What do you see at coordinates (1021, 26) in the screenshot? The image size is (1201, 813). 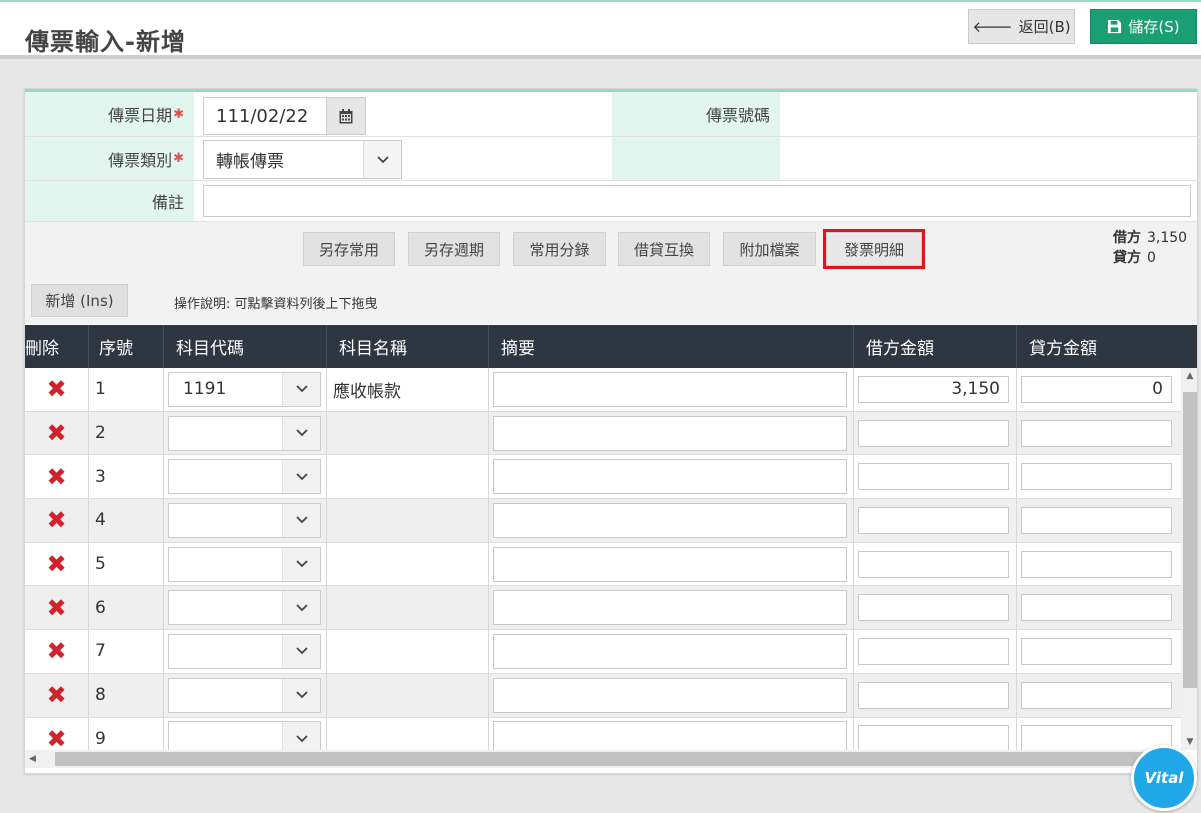 I see `back-button: 🡐 返回(B)` at bounding box center [1021, 26].